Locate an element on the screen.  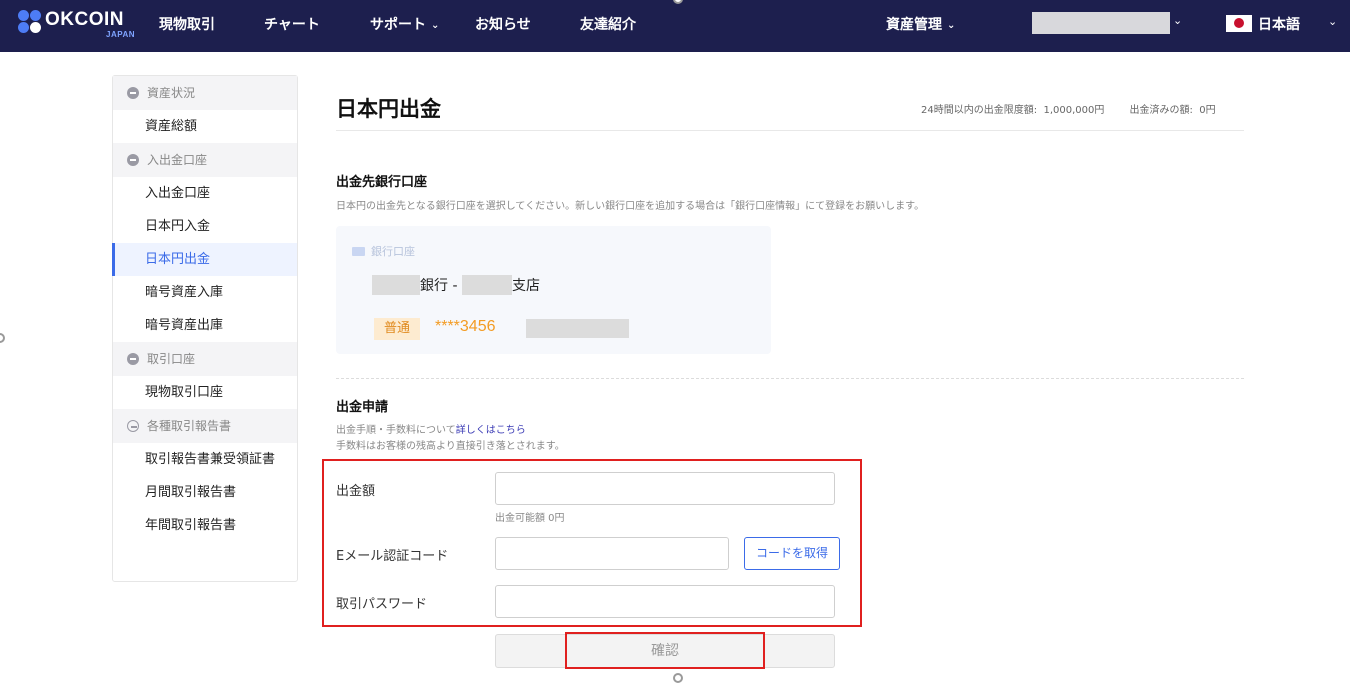
okcoin-logo: OKCOIN JAPAN is located at coordinates (76, 25).